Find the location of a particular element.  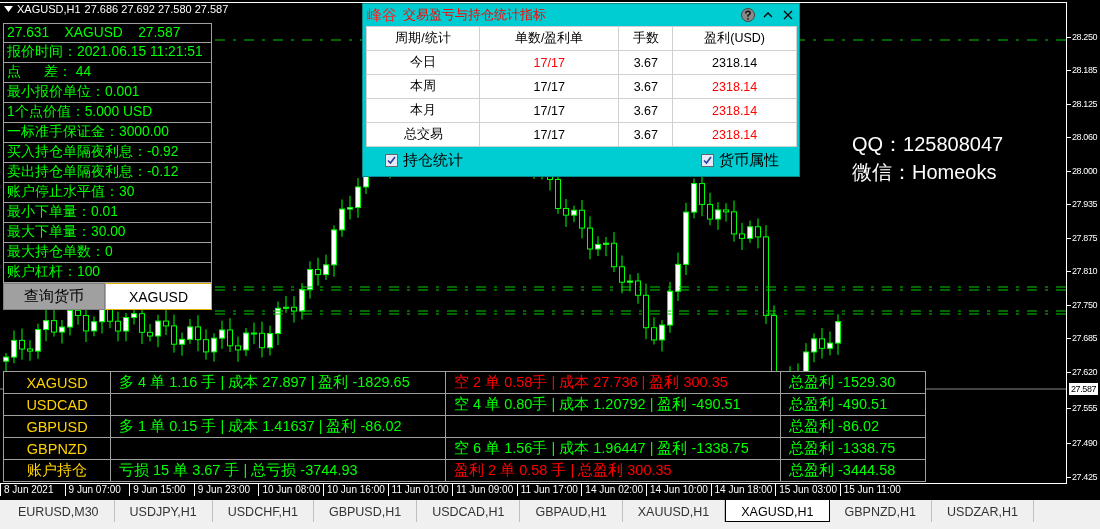

price-label: 27.555 is located at coordinates (1085, 408).